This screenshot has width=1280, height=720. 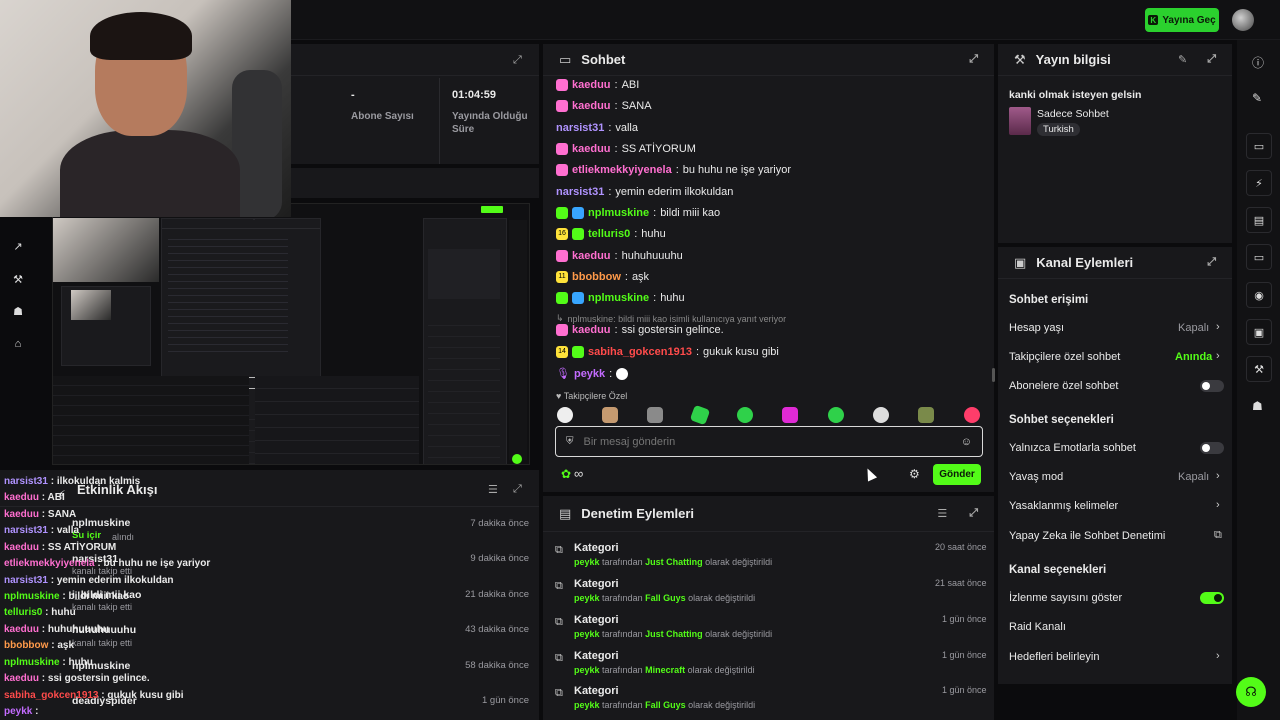 What do you see at coordinates (1259, 257) in the screenshot?
I see `chat-icon: ▭` at bounding box center [1259, 257].